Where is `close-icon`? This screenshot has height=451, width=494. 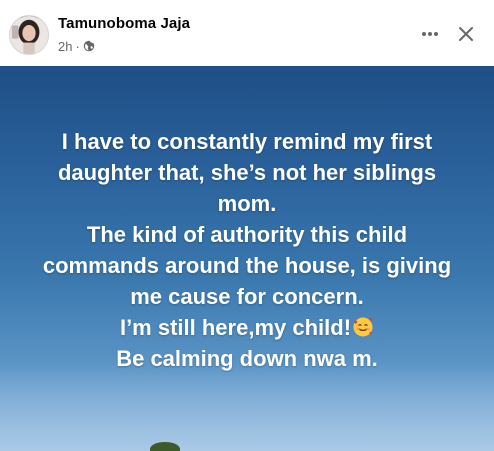 close-icon is located at coordinates (466, 34).